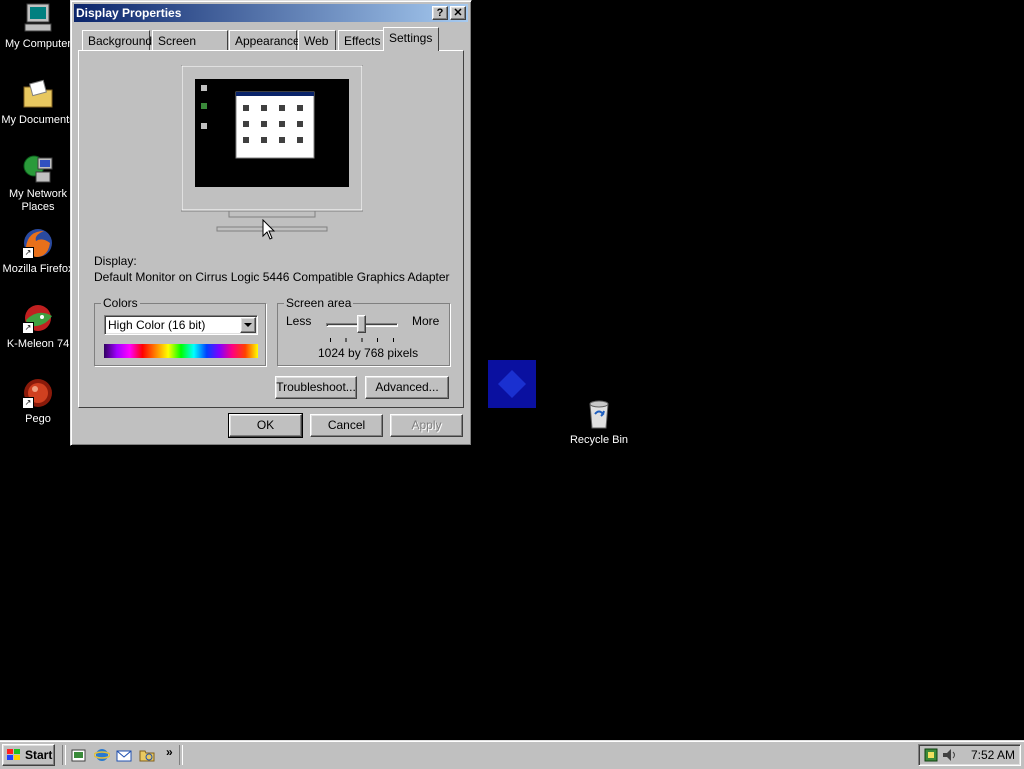 This screenshot has height=769, width=1024. I want to click on icon-label: K-Meleon 74, so click(38, 344).